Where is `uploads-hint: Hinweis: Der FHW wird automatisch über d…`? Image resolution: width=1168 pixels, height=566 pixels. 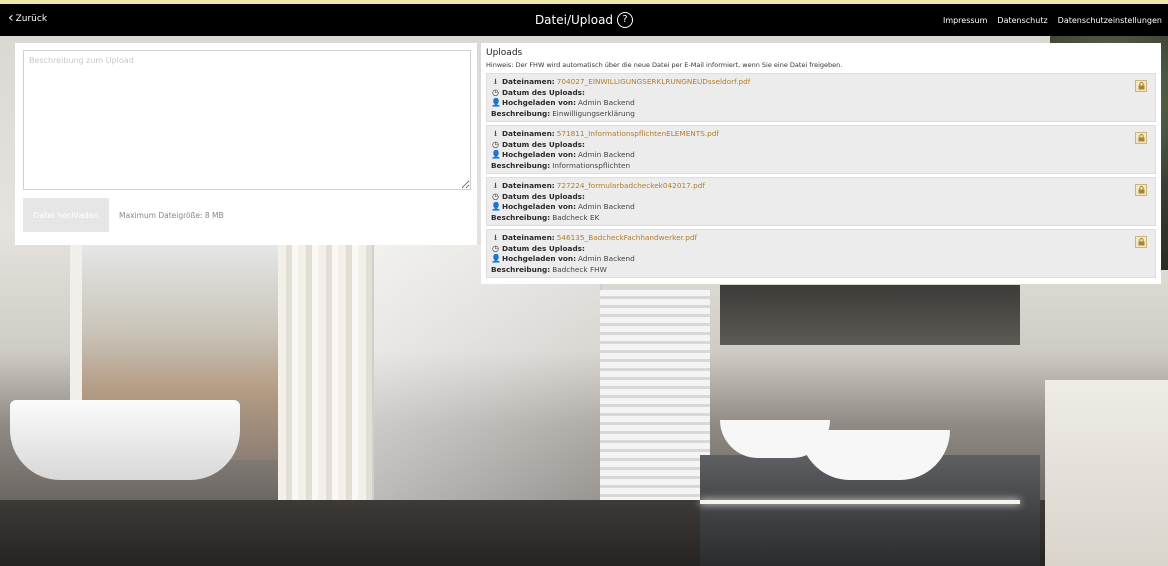 uploads-hint: Hinweis: Der FHW wird automatisch über d… is located at coordinates (664, 65).